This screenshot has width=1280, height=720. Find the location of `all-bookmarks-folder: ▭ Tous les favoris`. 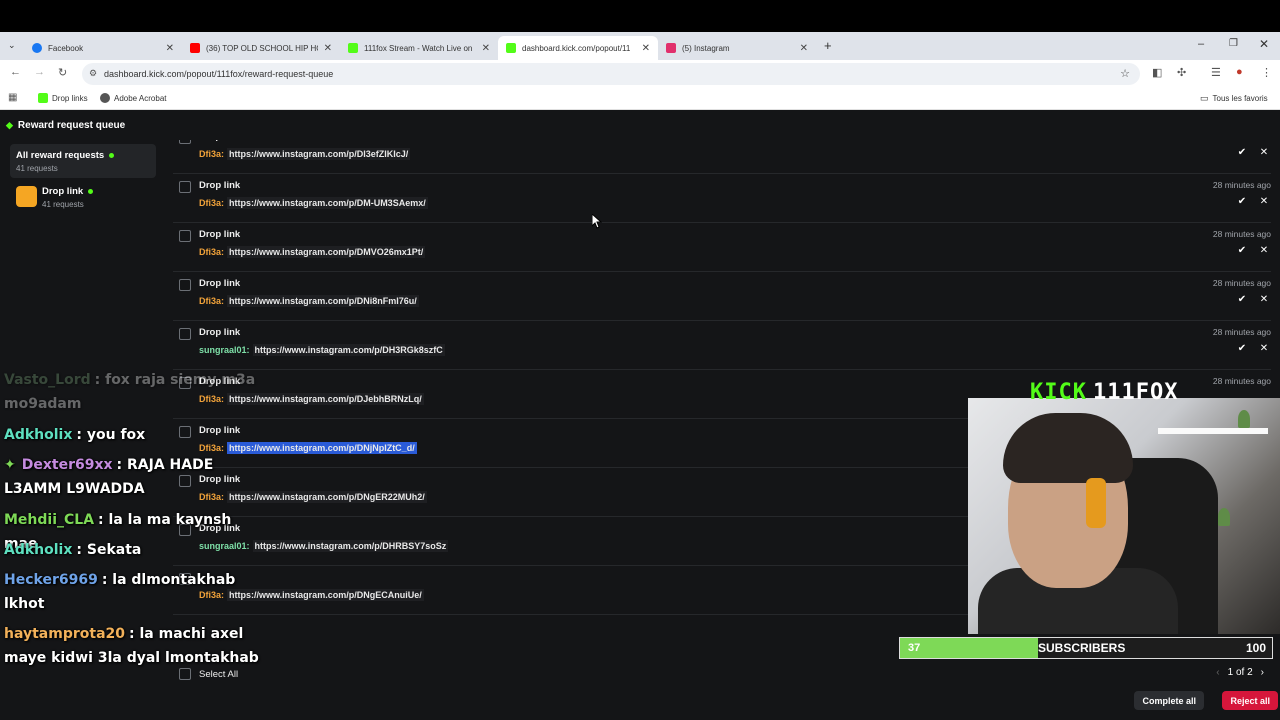

all-bookmarks-folder: ▭ Tous les favoris is located at coordinates (1234, 98).